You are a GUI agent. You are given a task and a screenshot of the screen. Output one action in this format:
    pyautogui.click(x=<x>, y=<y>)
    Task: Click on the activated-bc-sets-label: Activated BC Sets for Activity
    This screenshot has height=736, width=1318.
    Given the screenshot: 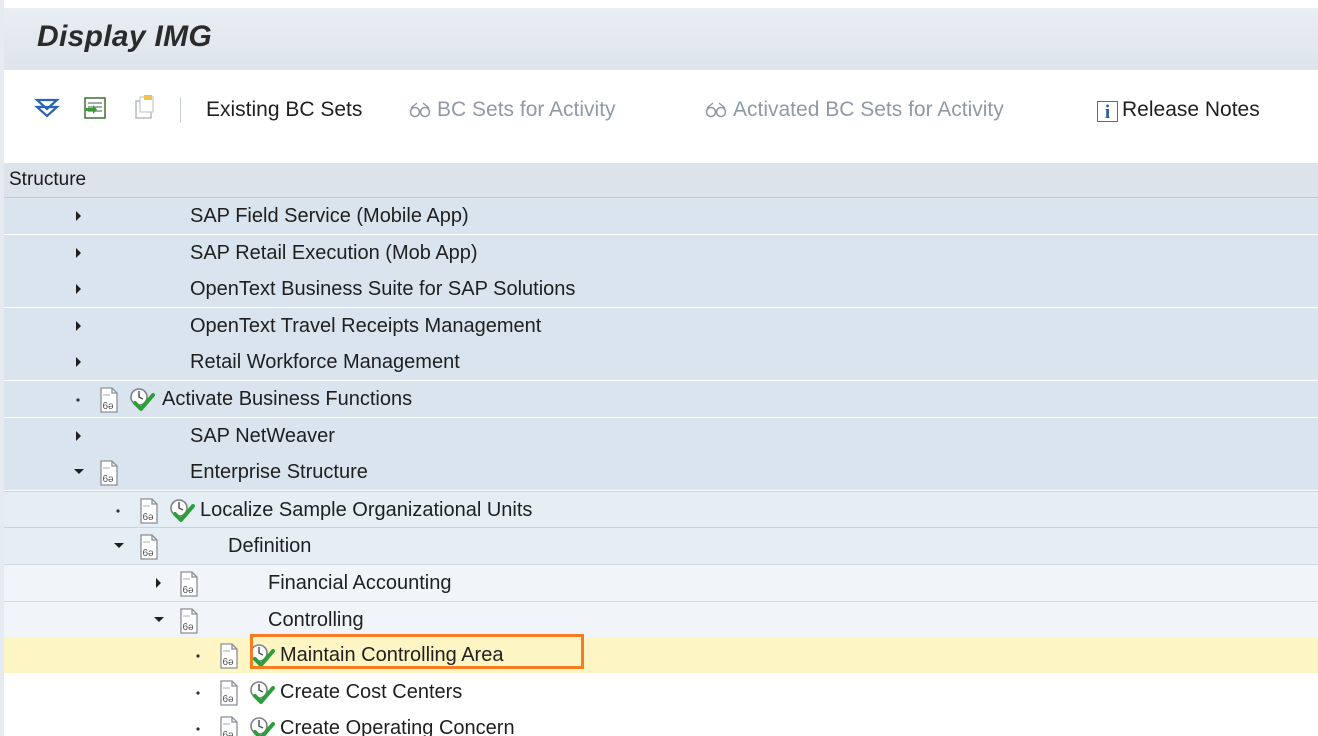 What is the action you would take?
    pyautogui.click(x=868, y=109)
    